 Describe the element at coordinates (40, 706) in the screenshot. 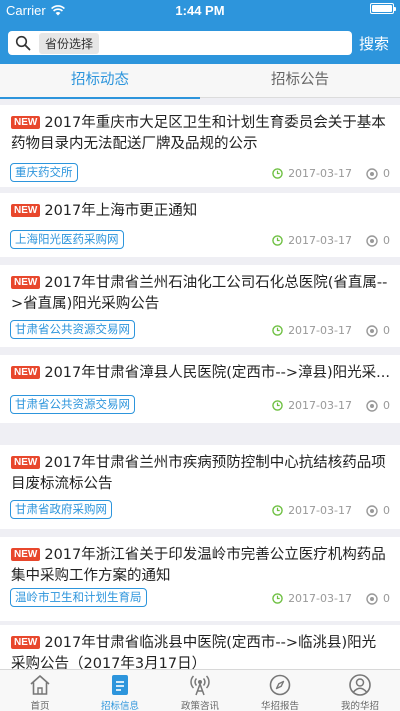

I see `tabbar-label: 首页` at that location.